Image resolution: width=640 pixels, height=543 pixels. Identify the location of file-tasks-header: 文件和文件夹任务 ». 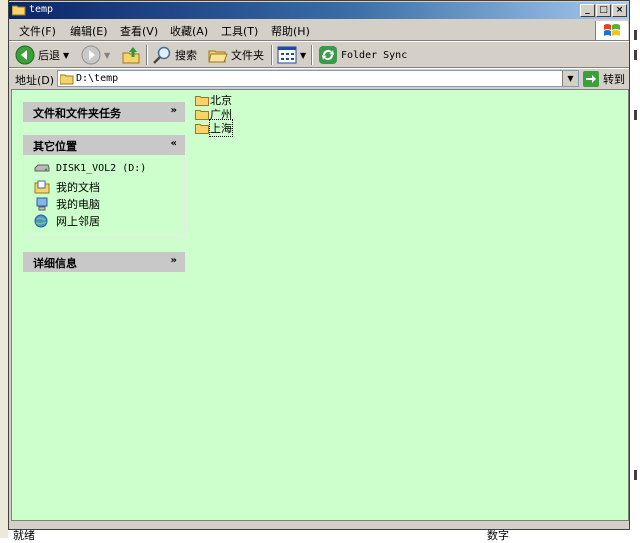
(104, 112).